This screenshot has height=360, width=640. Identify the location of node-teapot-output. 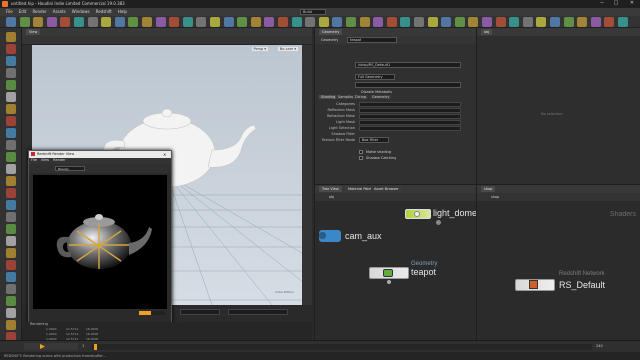
(389, 282).